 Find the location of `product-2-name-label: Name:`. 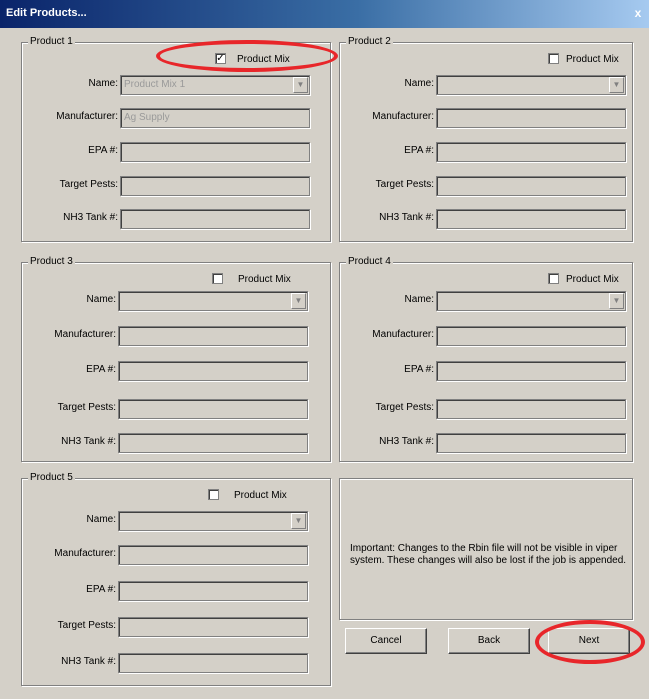

product-2-name-label: Name: is located at coordinates (419, 83).